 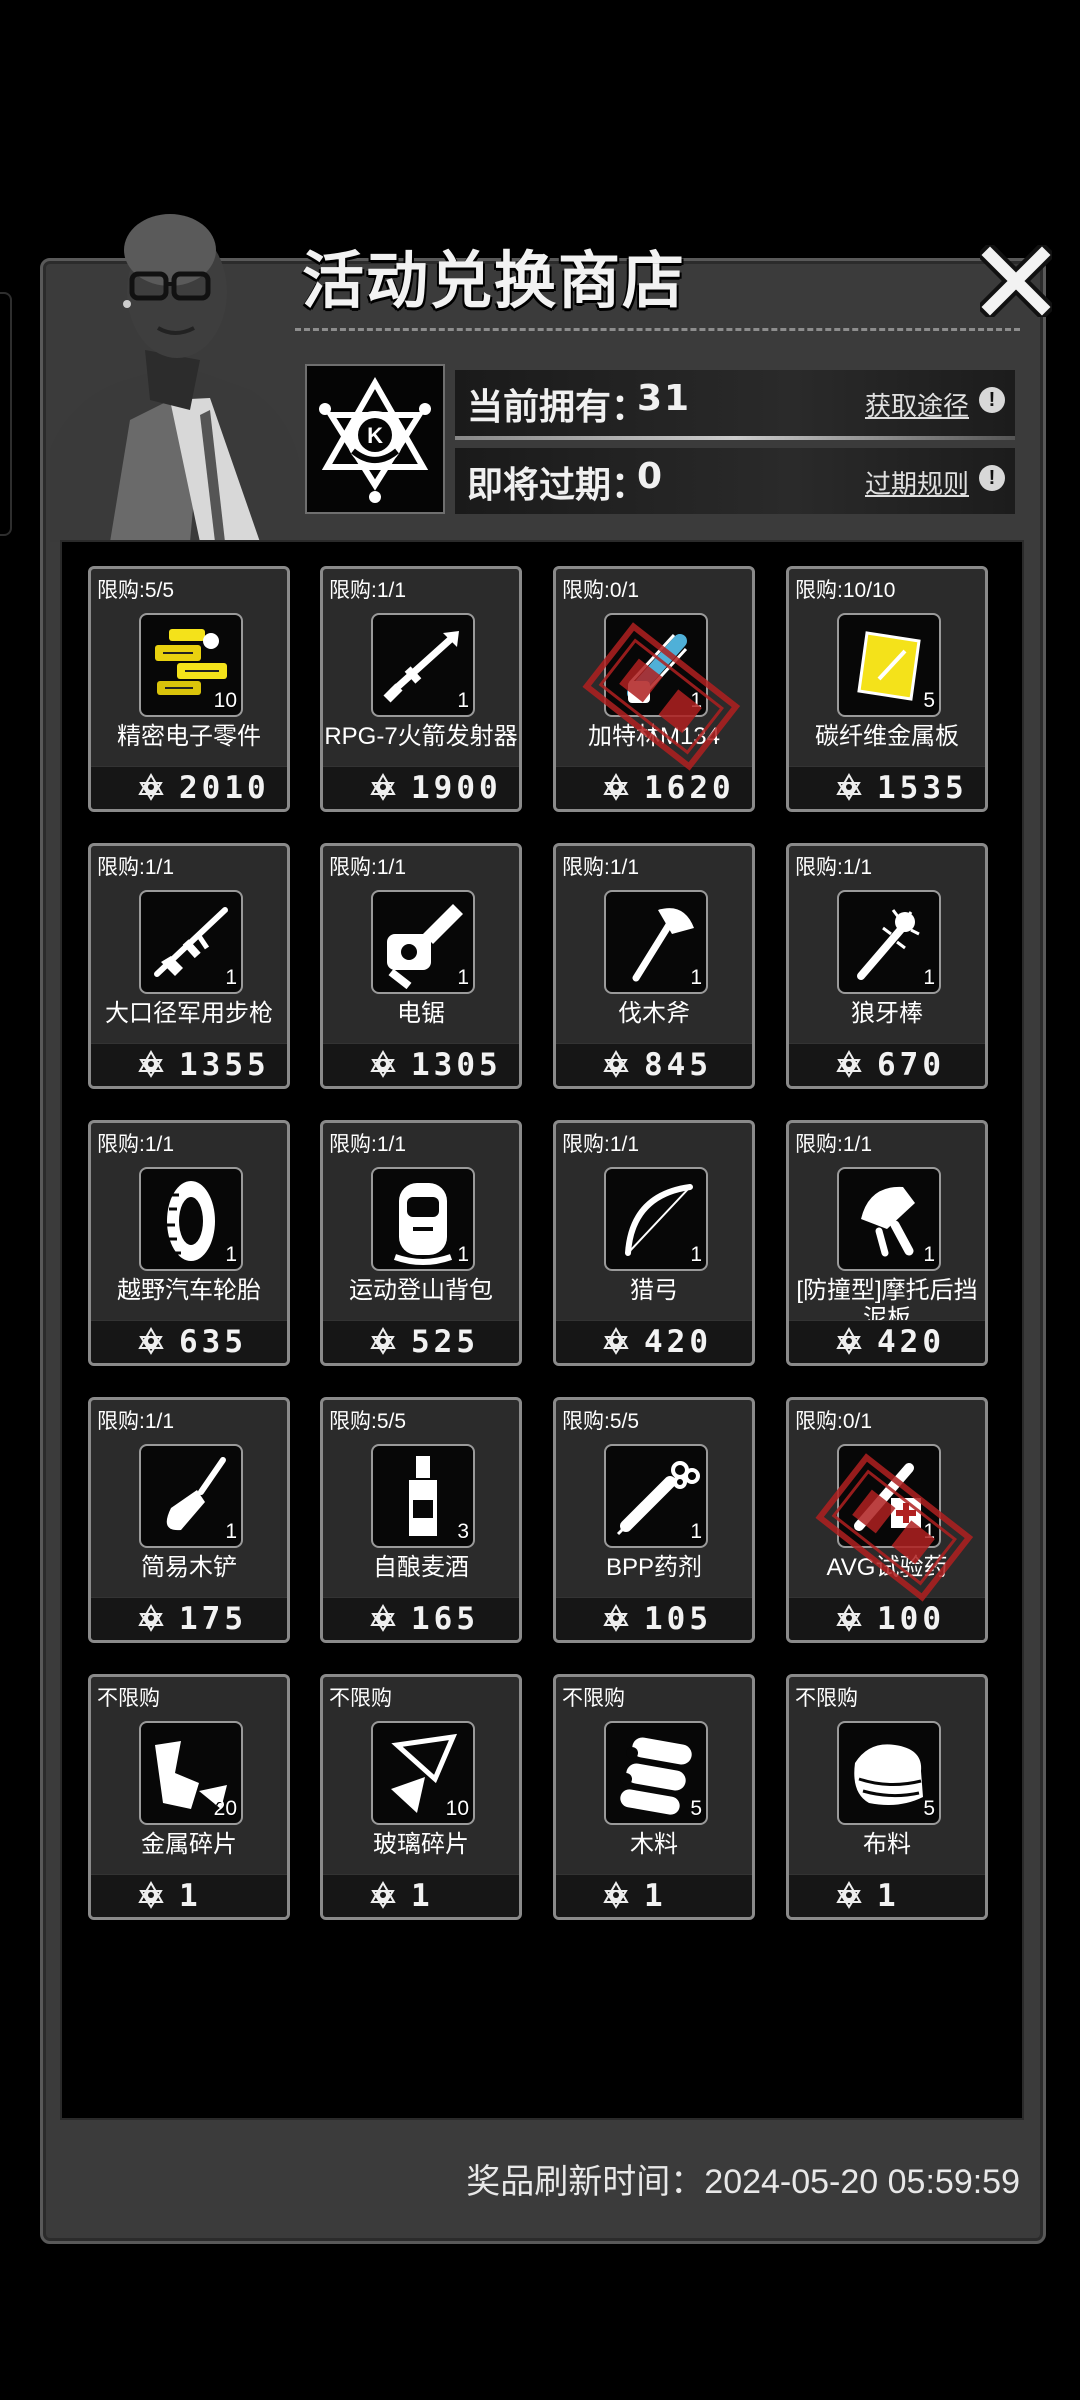 I want to click on bow-icon: 1, so click(x=656, y=1219).